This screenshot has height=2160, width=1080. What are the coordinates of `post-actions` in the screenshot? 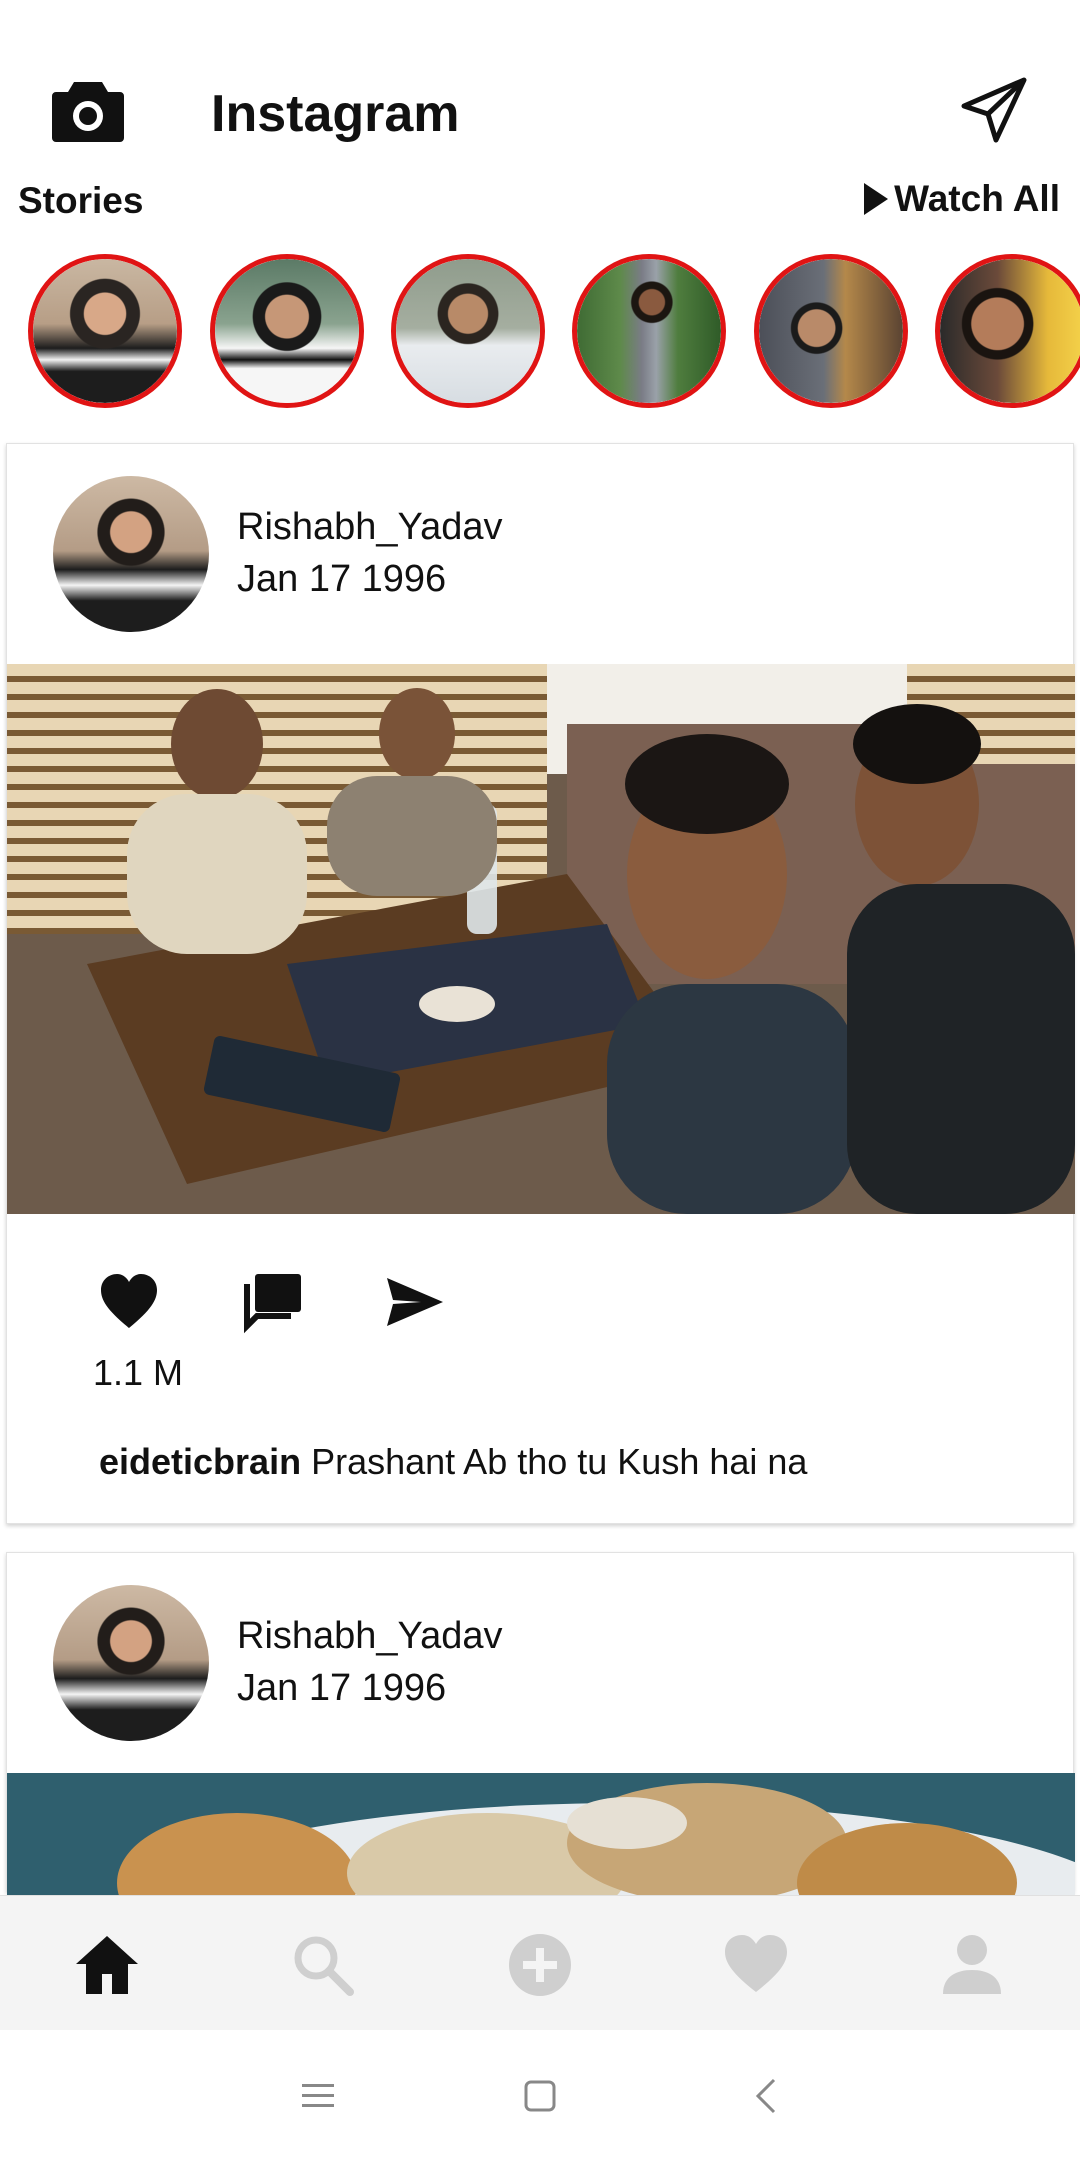 It's located at (540, 1304).